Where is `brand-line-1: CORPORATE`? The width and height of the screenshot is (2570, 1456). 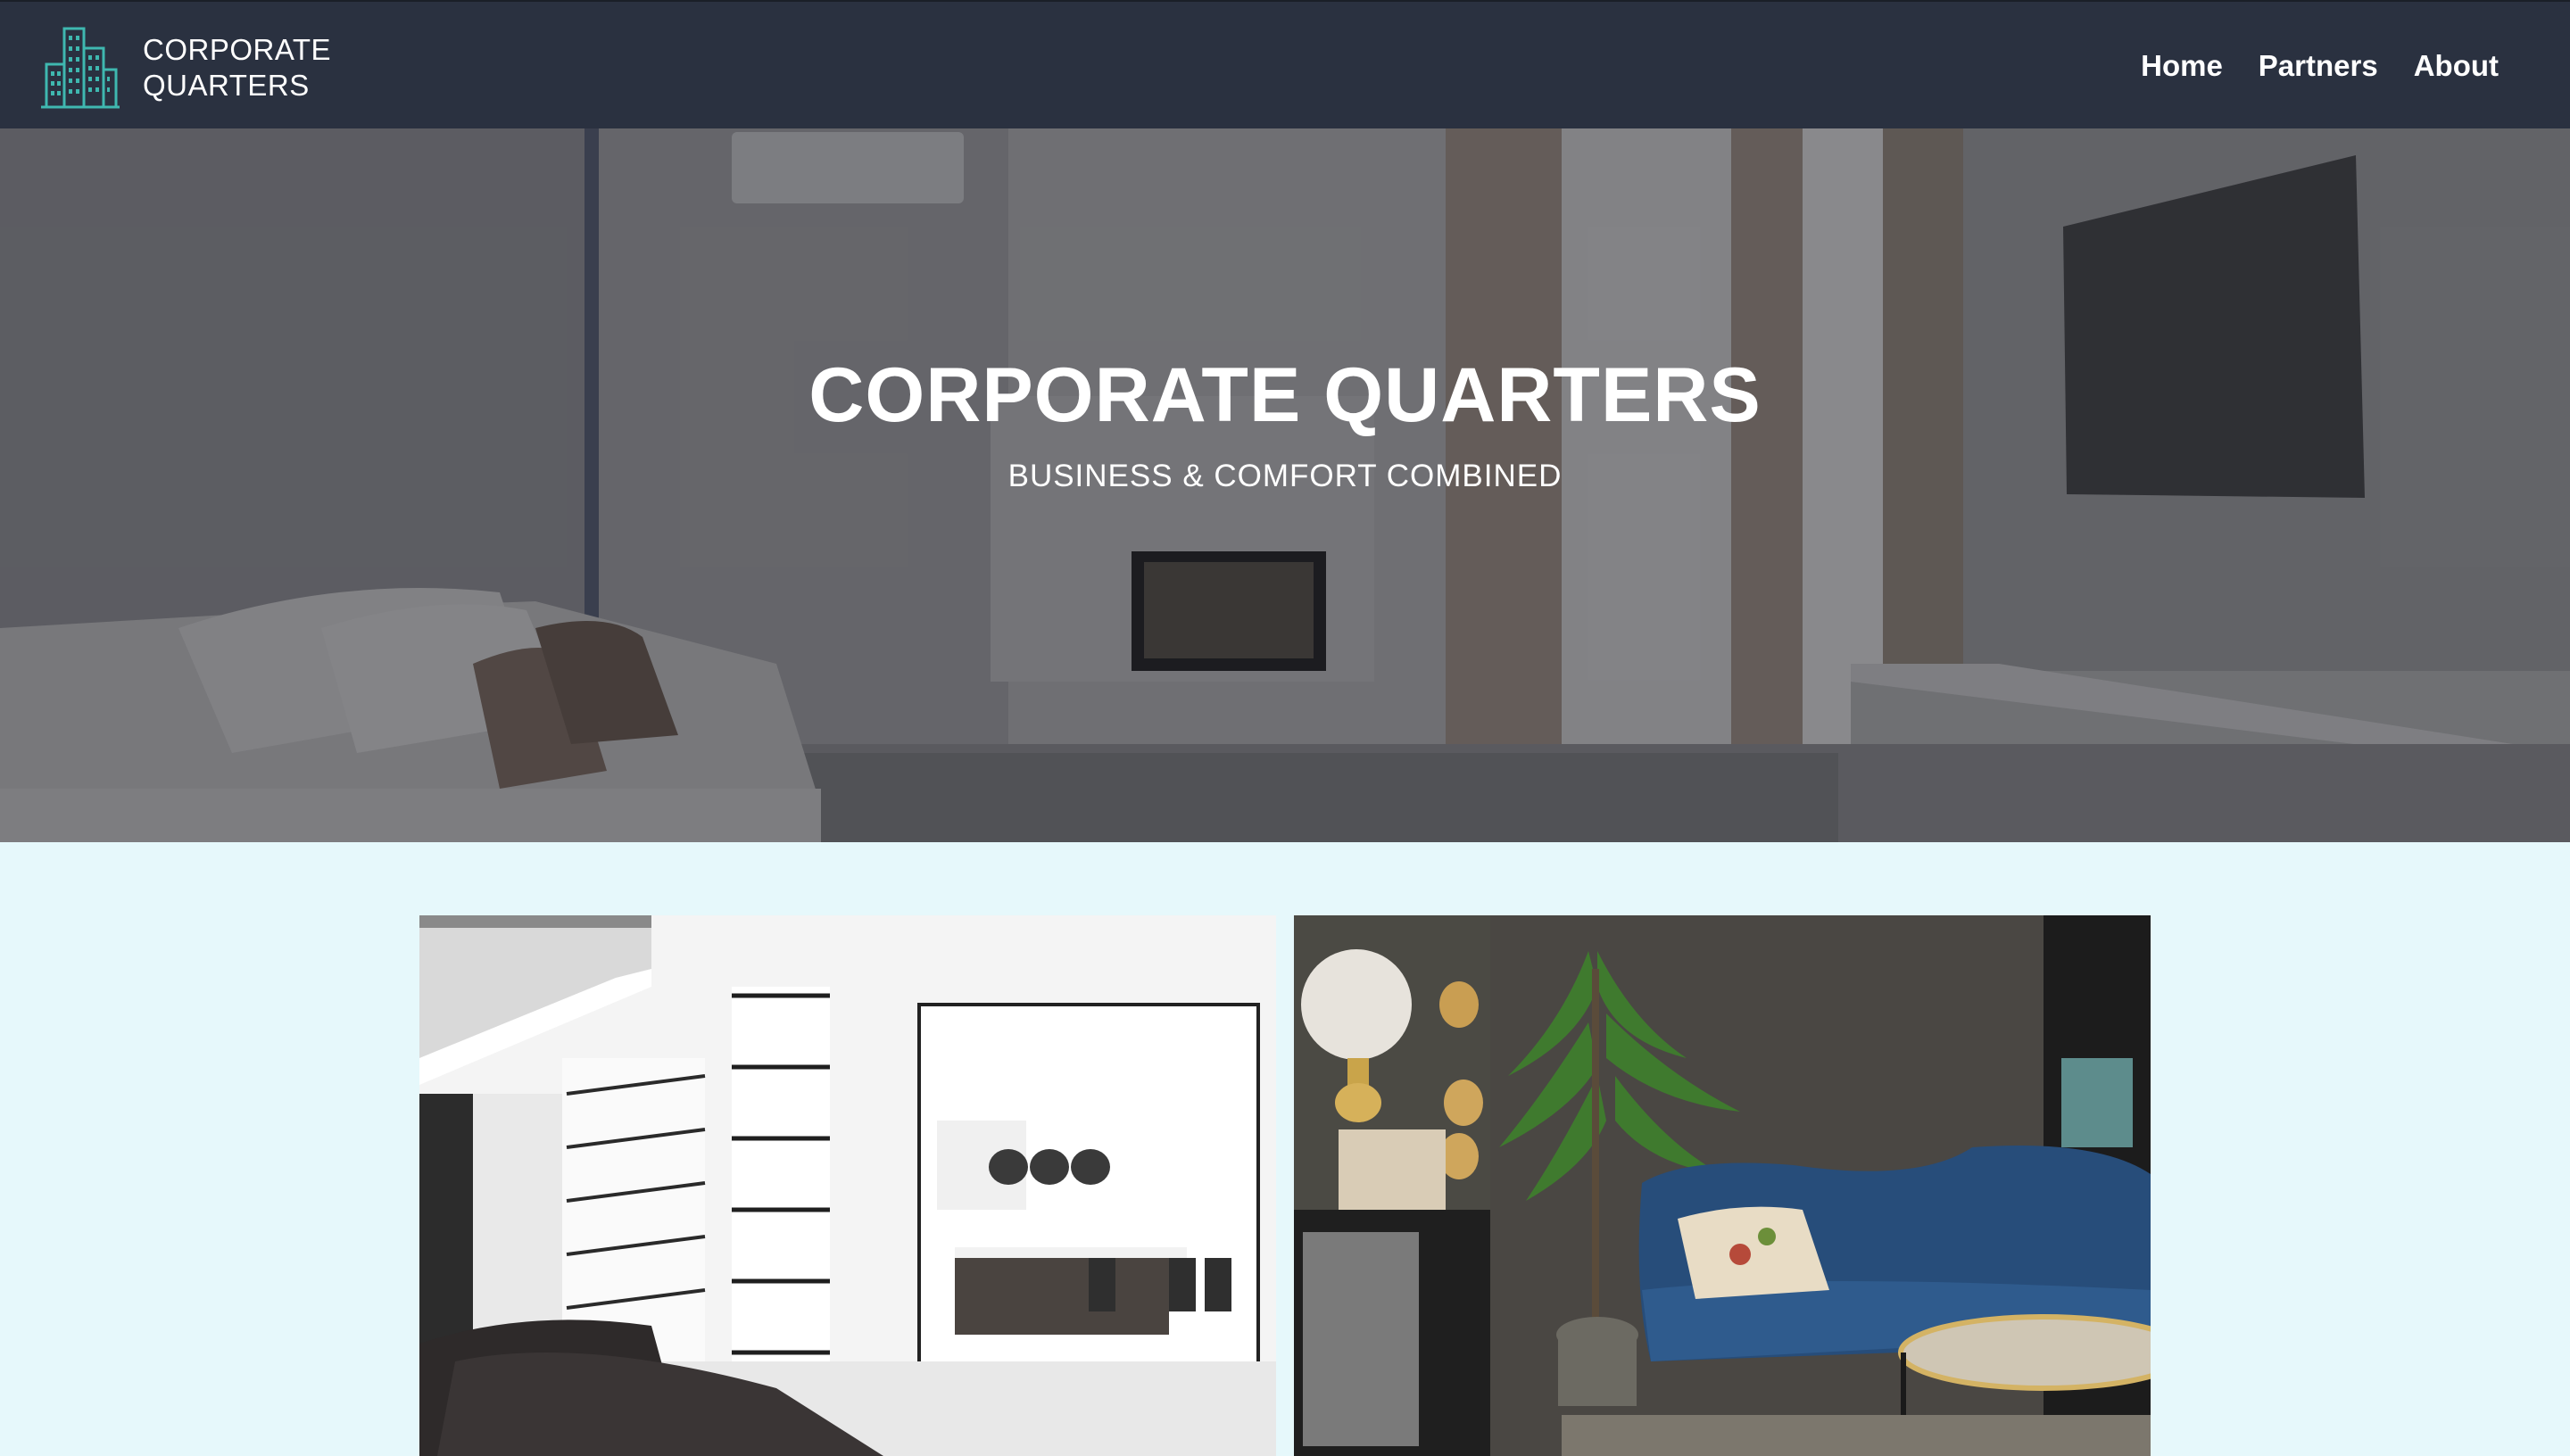
brand-line-1: CORPORATE is located at coordinates (238, 49).